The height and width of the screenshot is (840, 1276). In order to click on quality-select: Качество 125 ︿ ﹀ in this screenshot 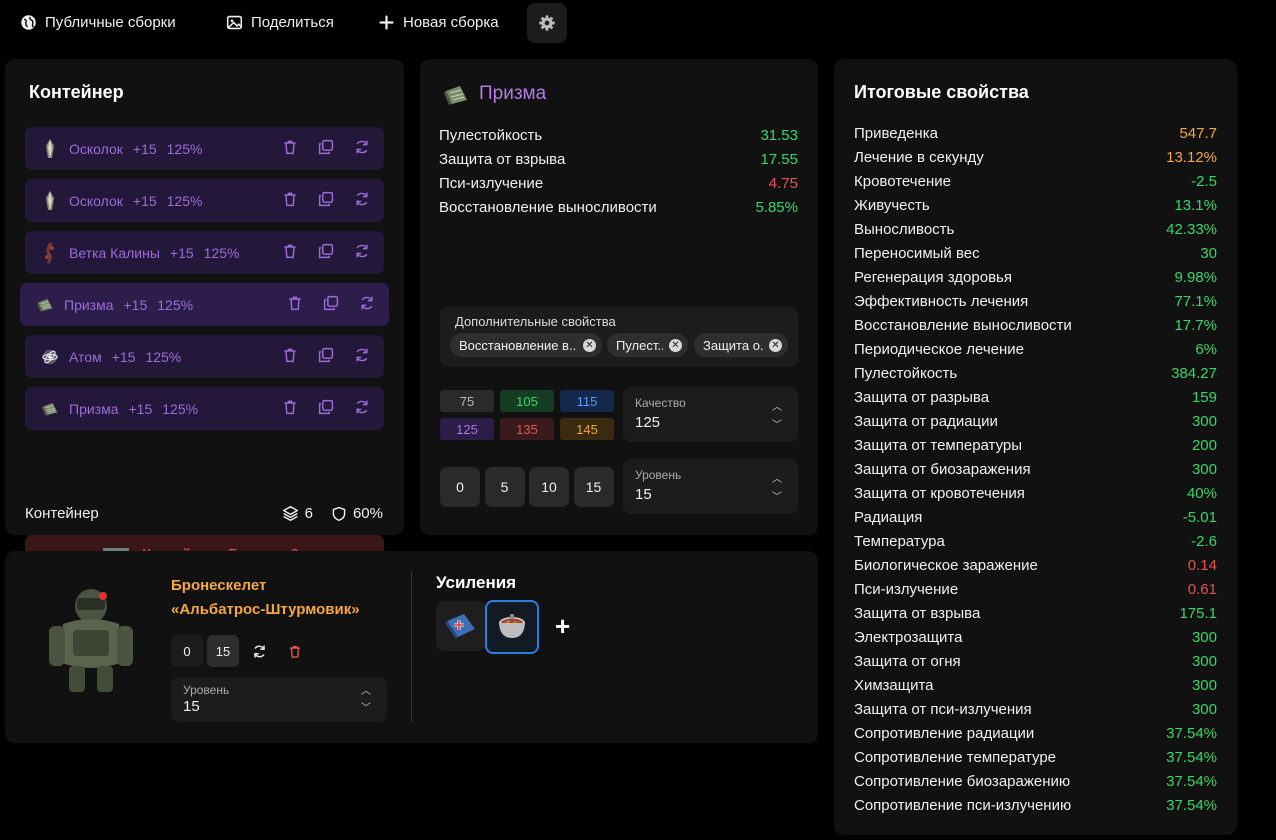, I will do `click(710, 414)`.